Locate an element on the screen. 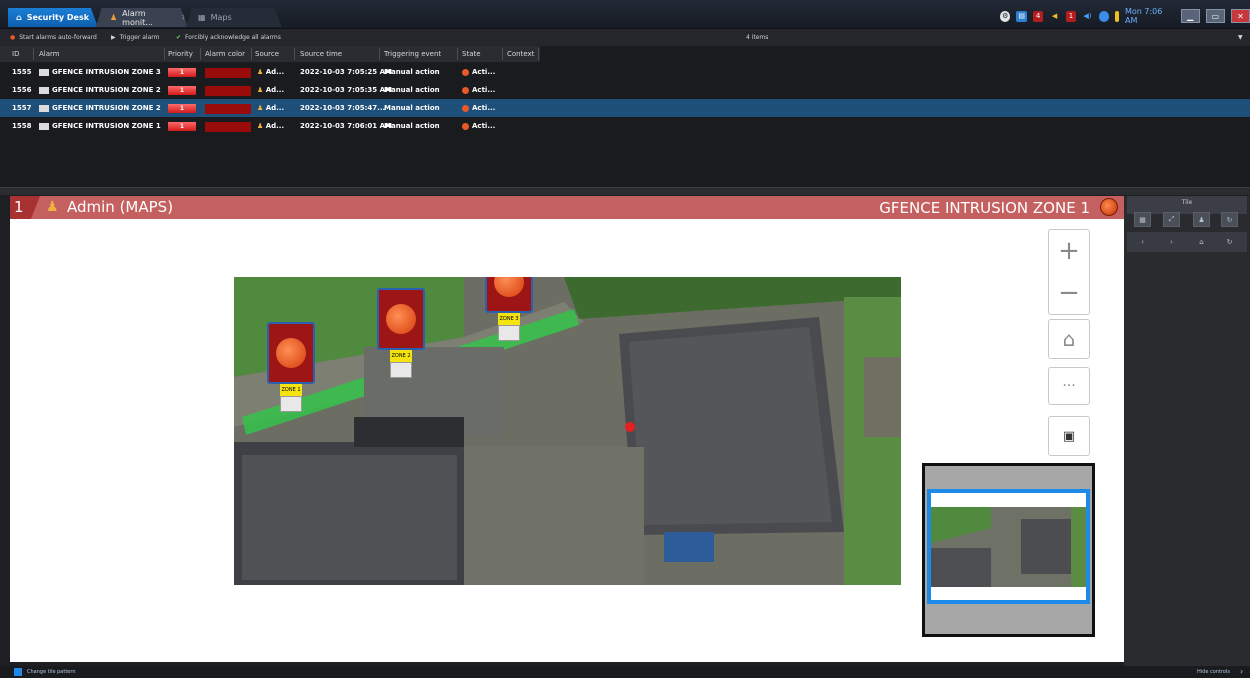 This screenshot has height=678, width=1250. change-tile-pattern-link: Change tile pattern is located at coordinates (51, 672).